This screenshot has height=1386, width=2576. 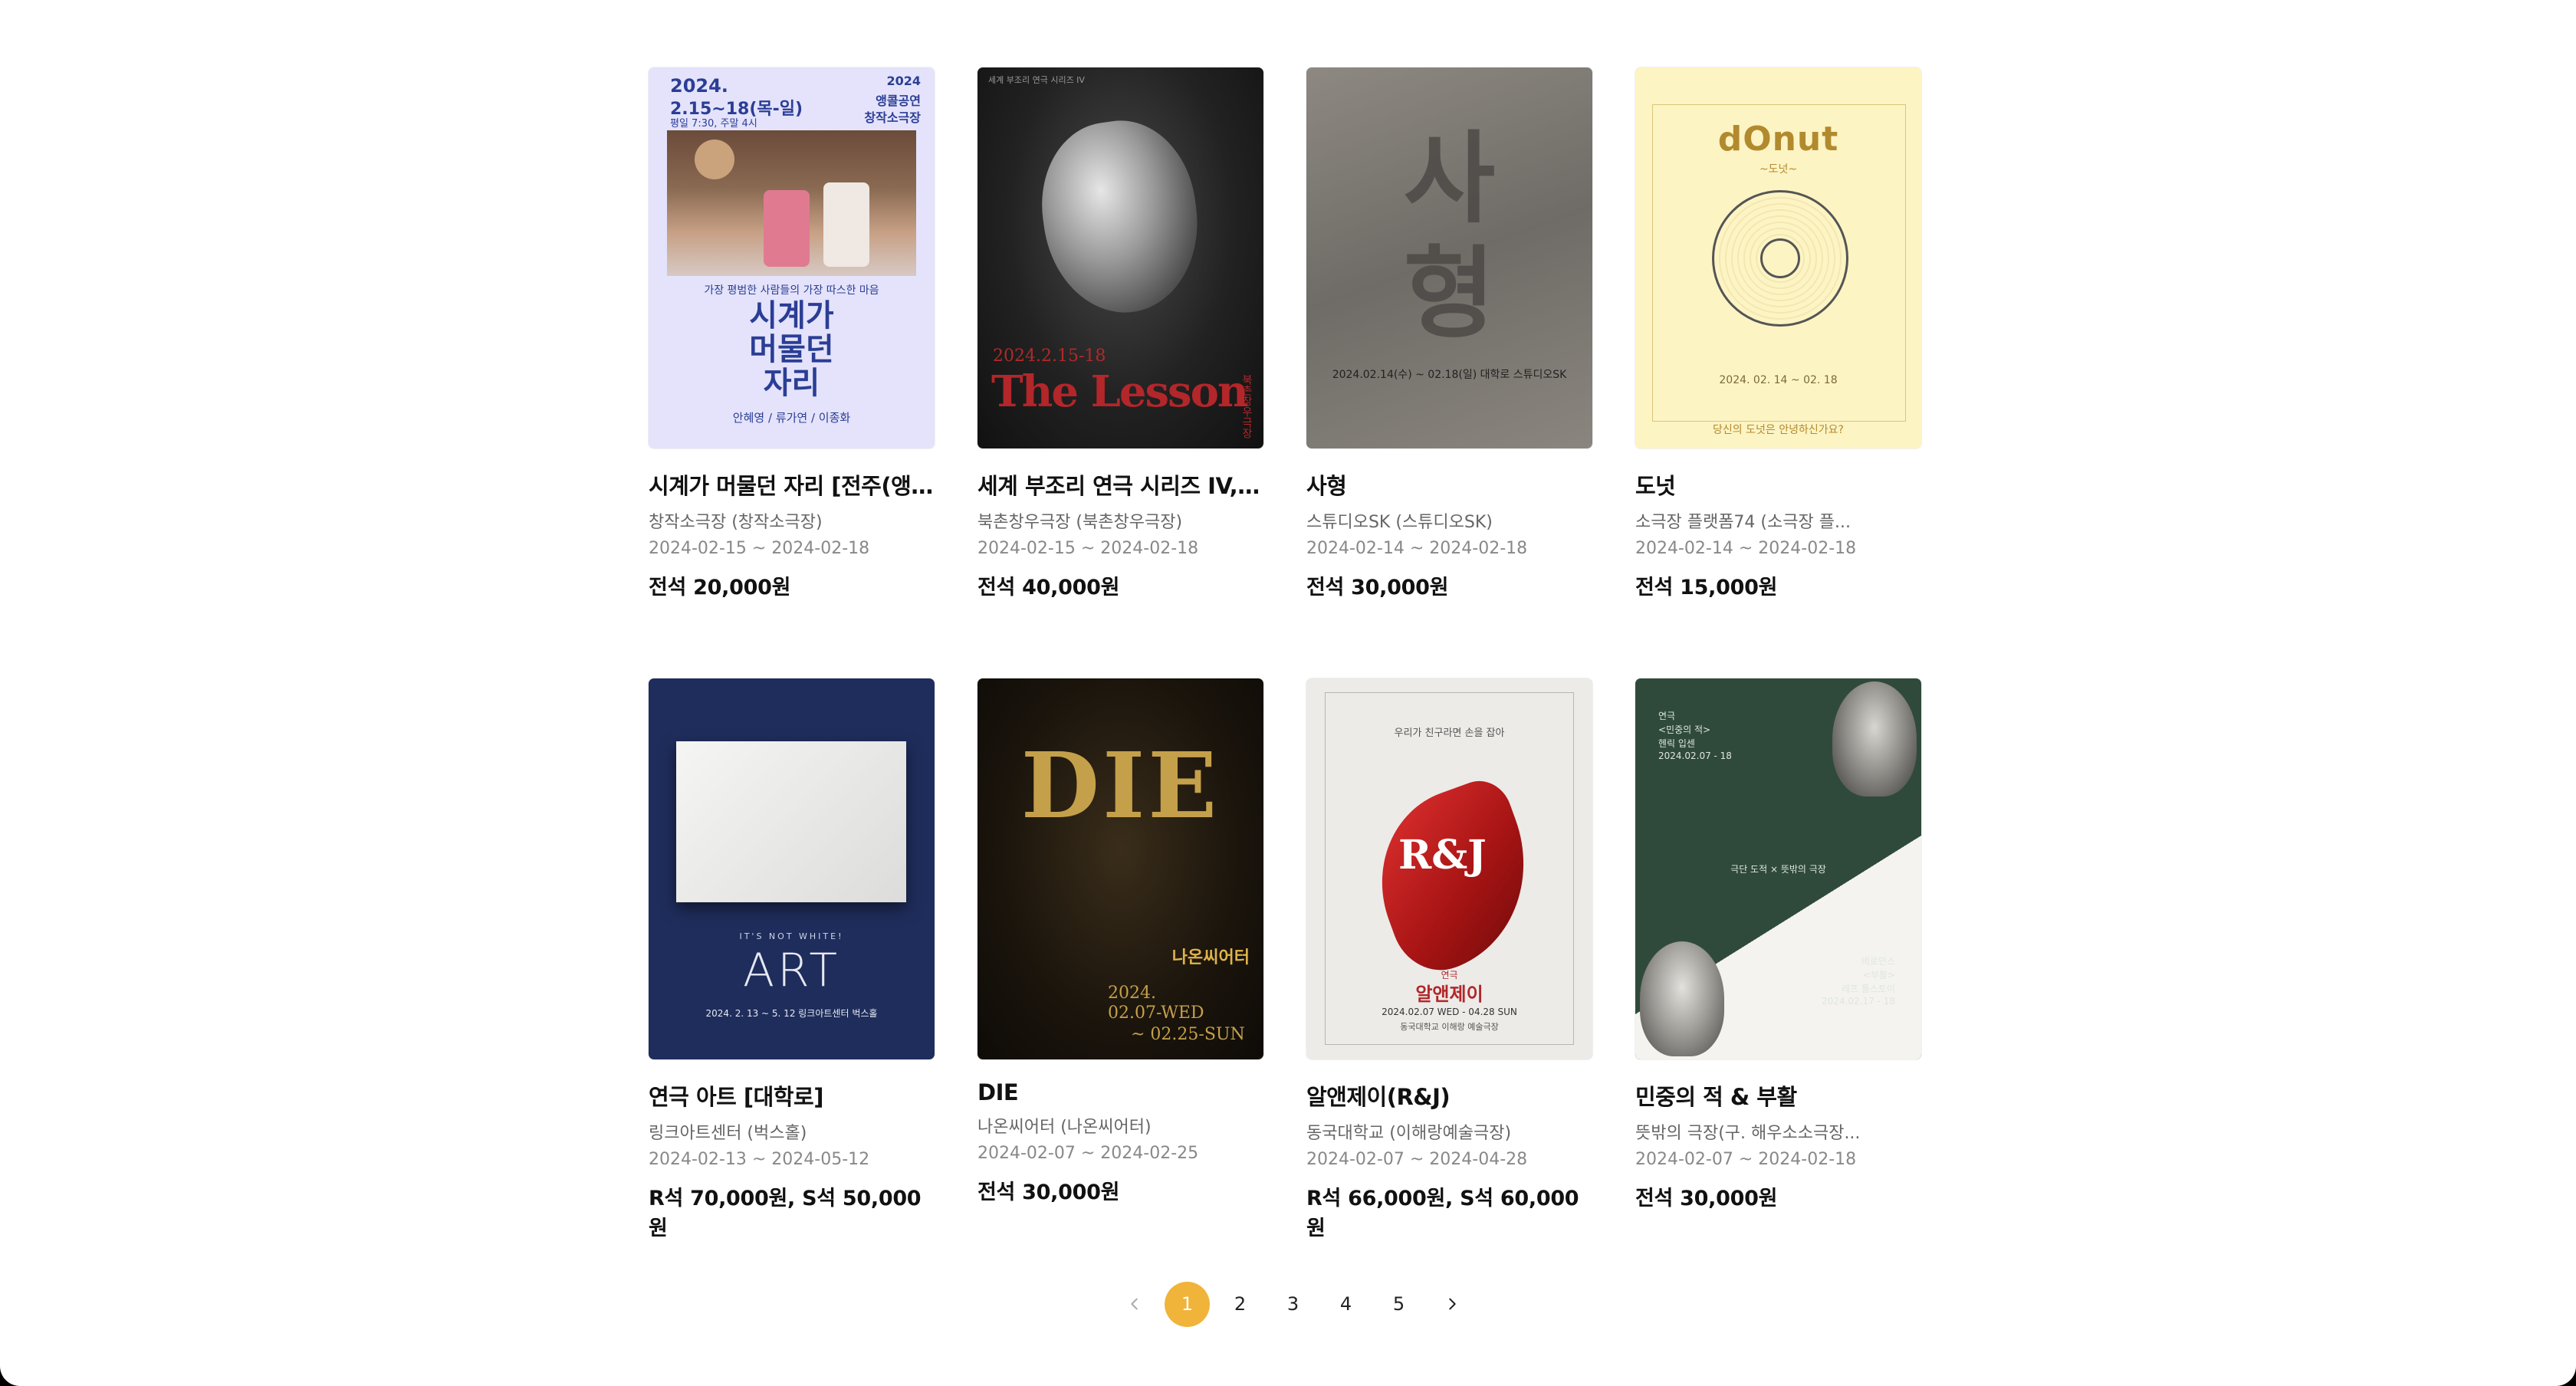 What do you see at coordinates (1050, 356) in the screenshot?
I see `poster-text: 2024.2.15-18` at bounding box center [1050, 356].